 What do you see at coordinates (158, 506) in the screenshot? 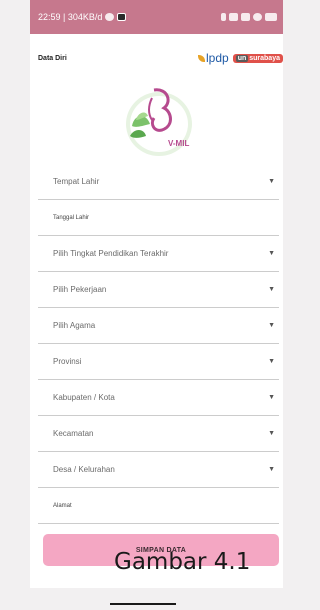
I see `field-alamat: Alamat` at bounding box center [158, 506].